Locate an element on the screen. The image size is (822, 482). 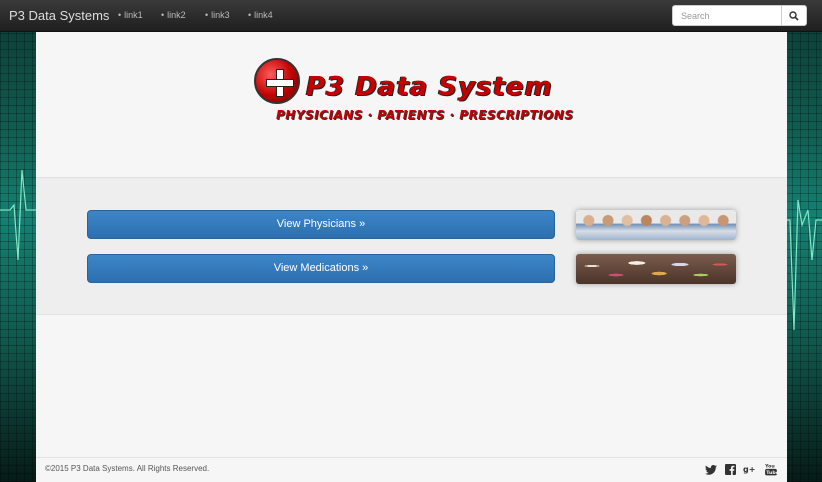
logo-subtitle: PHYSICIANS · PATIENTS · PRESCRIPTIONS is located at coordinates (425, 115).